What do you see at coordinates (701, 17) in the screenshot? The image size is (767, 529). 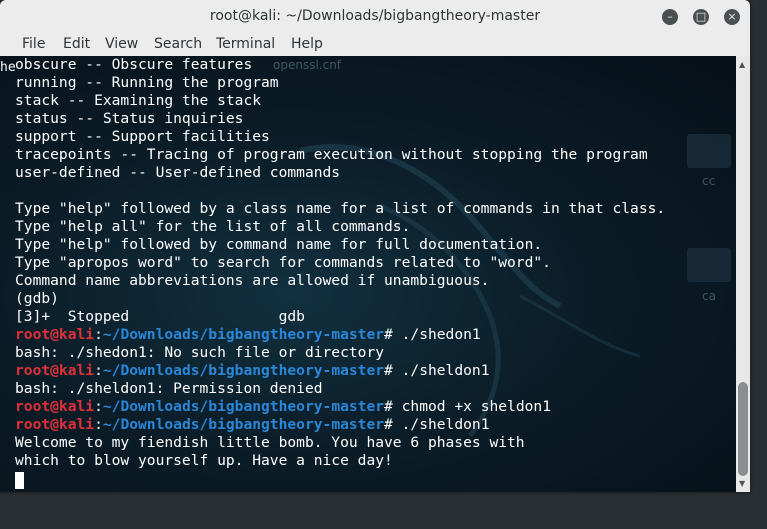 I see `maximize-button: □` at bounding box center [701, 17].